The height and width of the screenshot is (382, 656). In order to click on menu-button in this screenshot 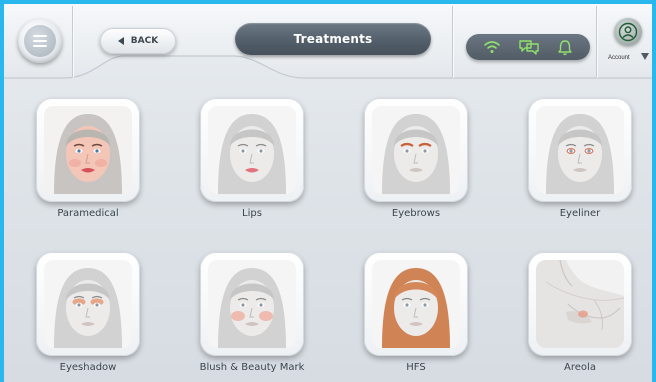, I will do `click(40, 41)`.